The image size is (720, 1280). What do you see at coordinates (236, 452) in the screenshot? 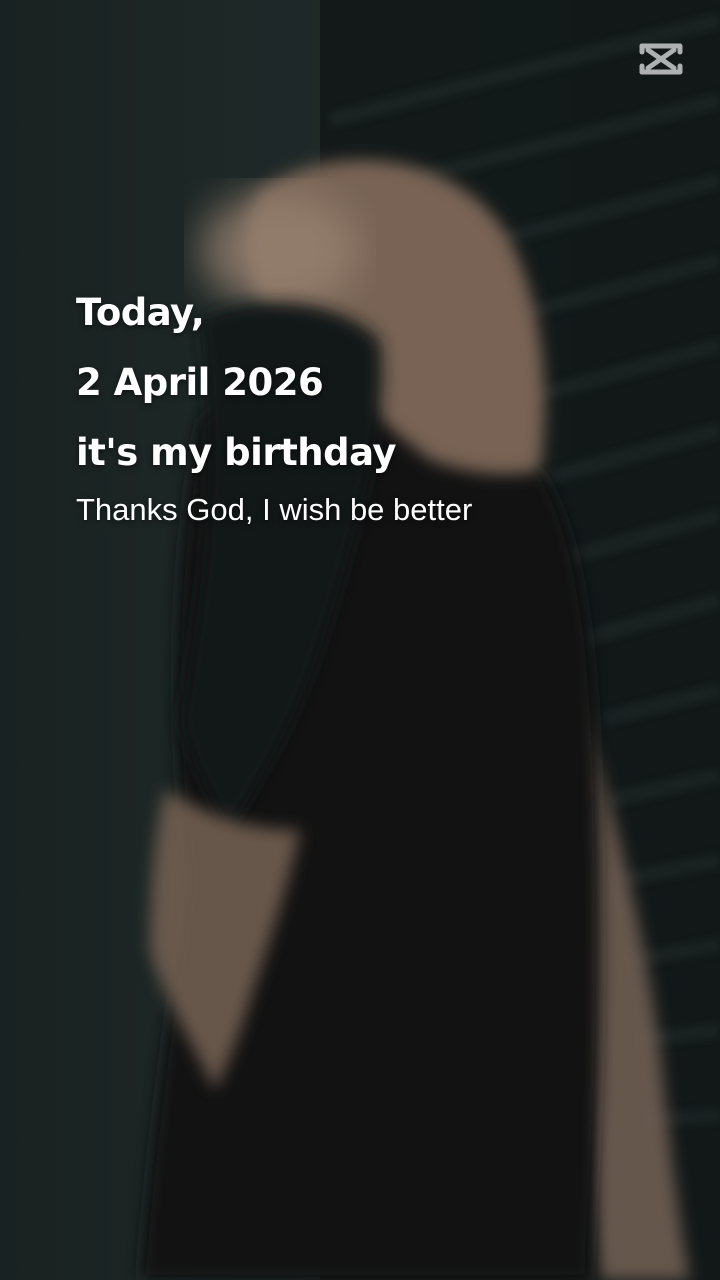
I see `caption-line-birthday: it's my birthday` at bounding box center [236, 452].